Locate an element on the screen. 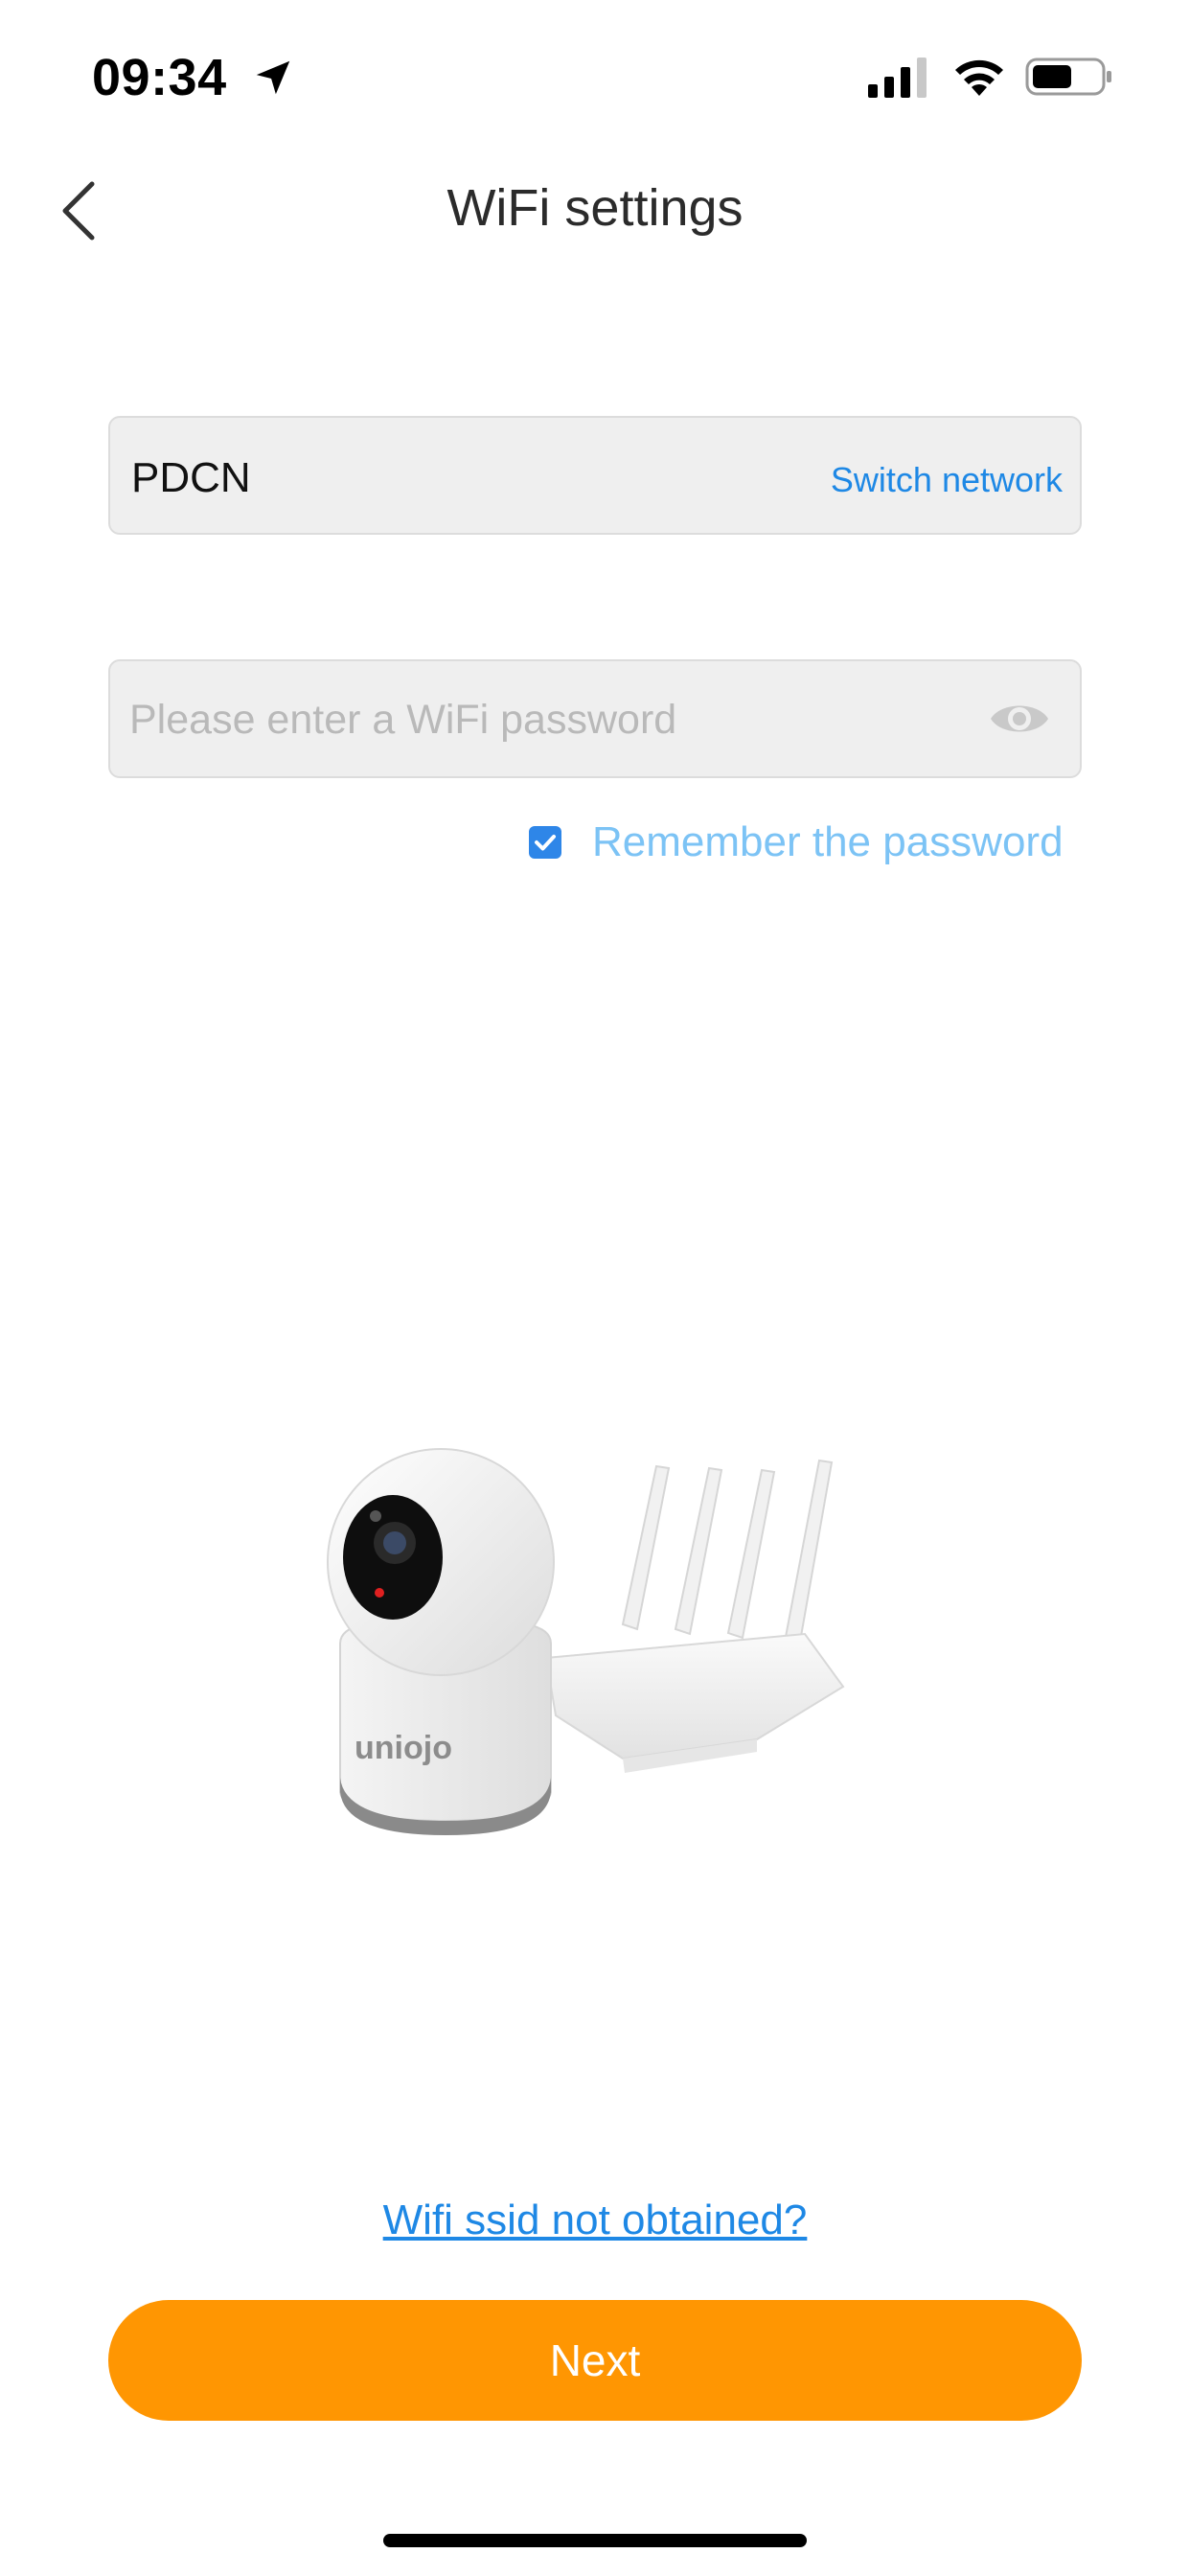 The image size is (1190, 2576). camera-brand-text: uniojo is located at coordinates (404, 1748).